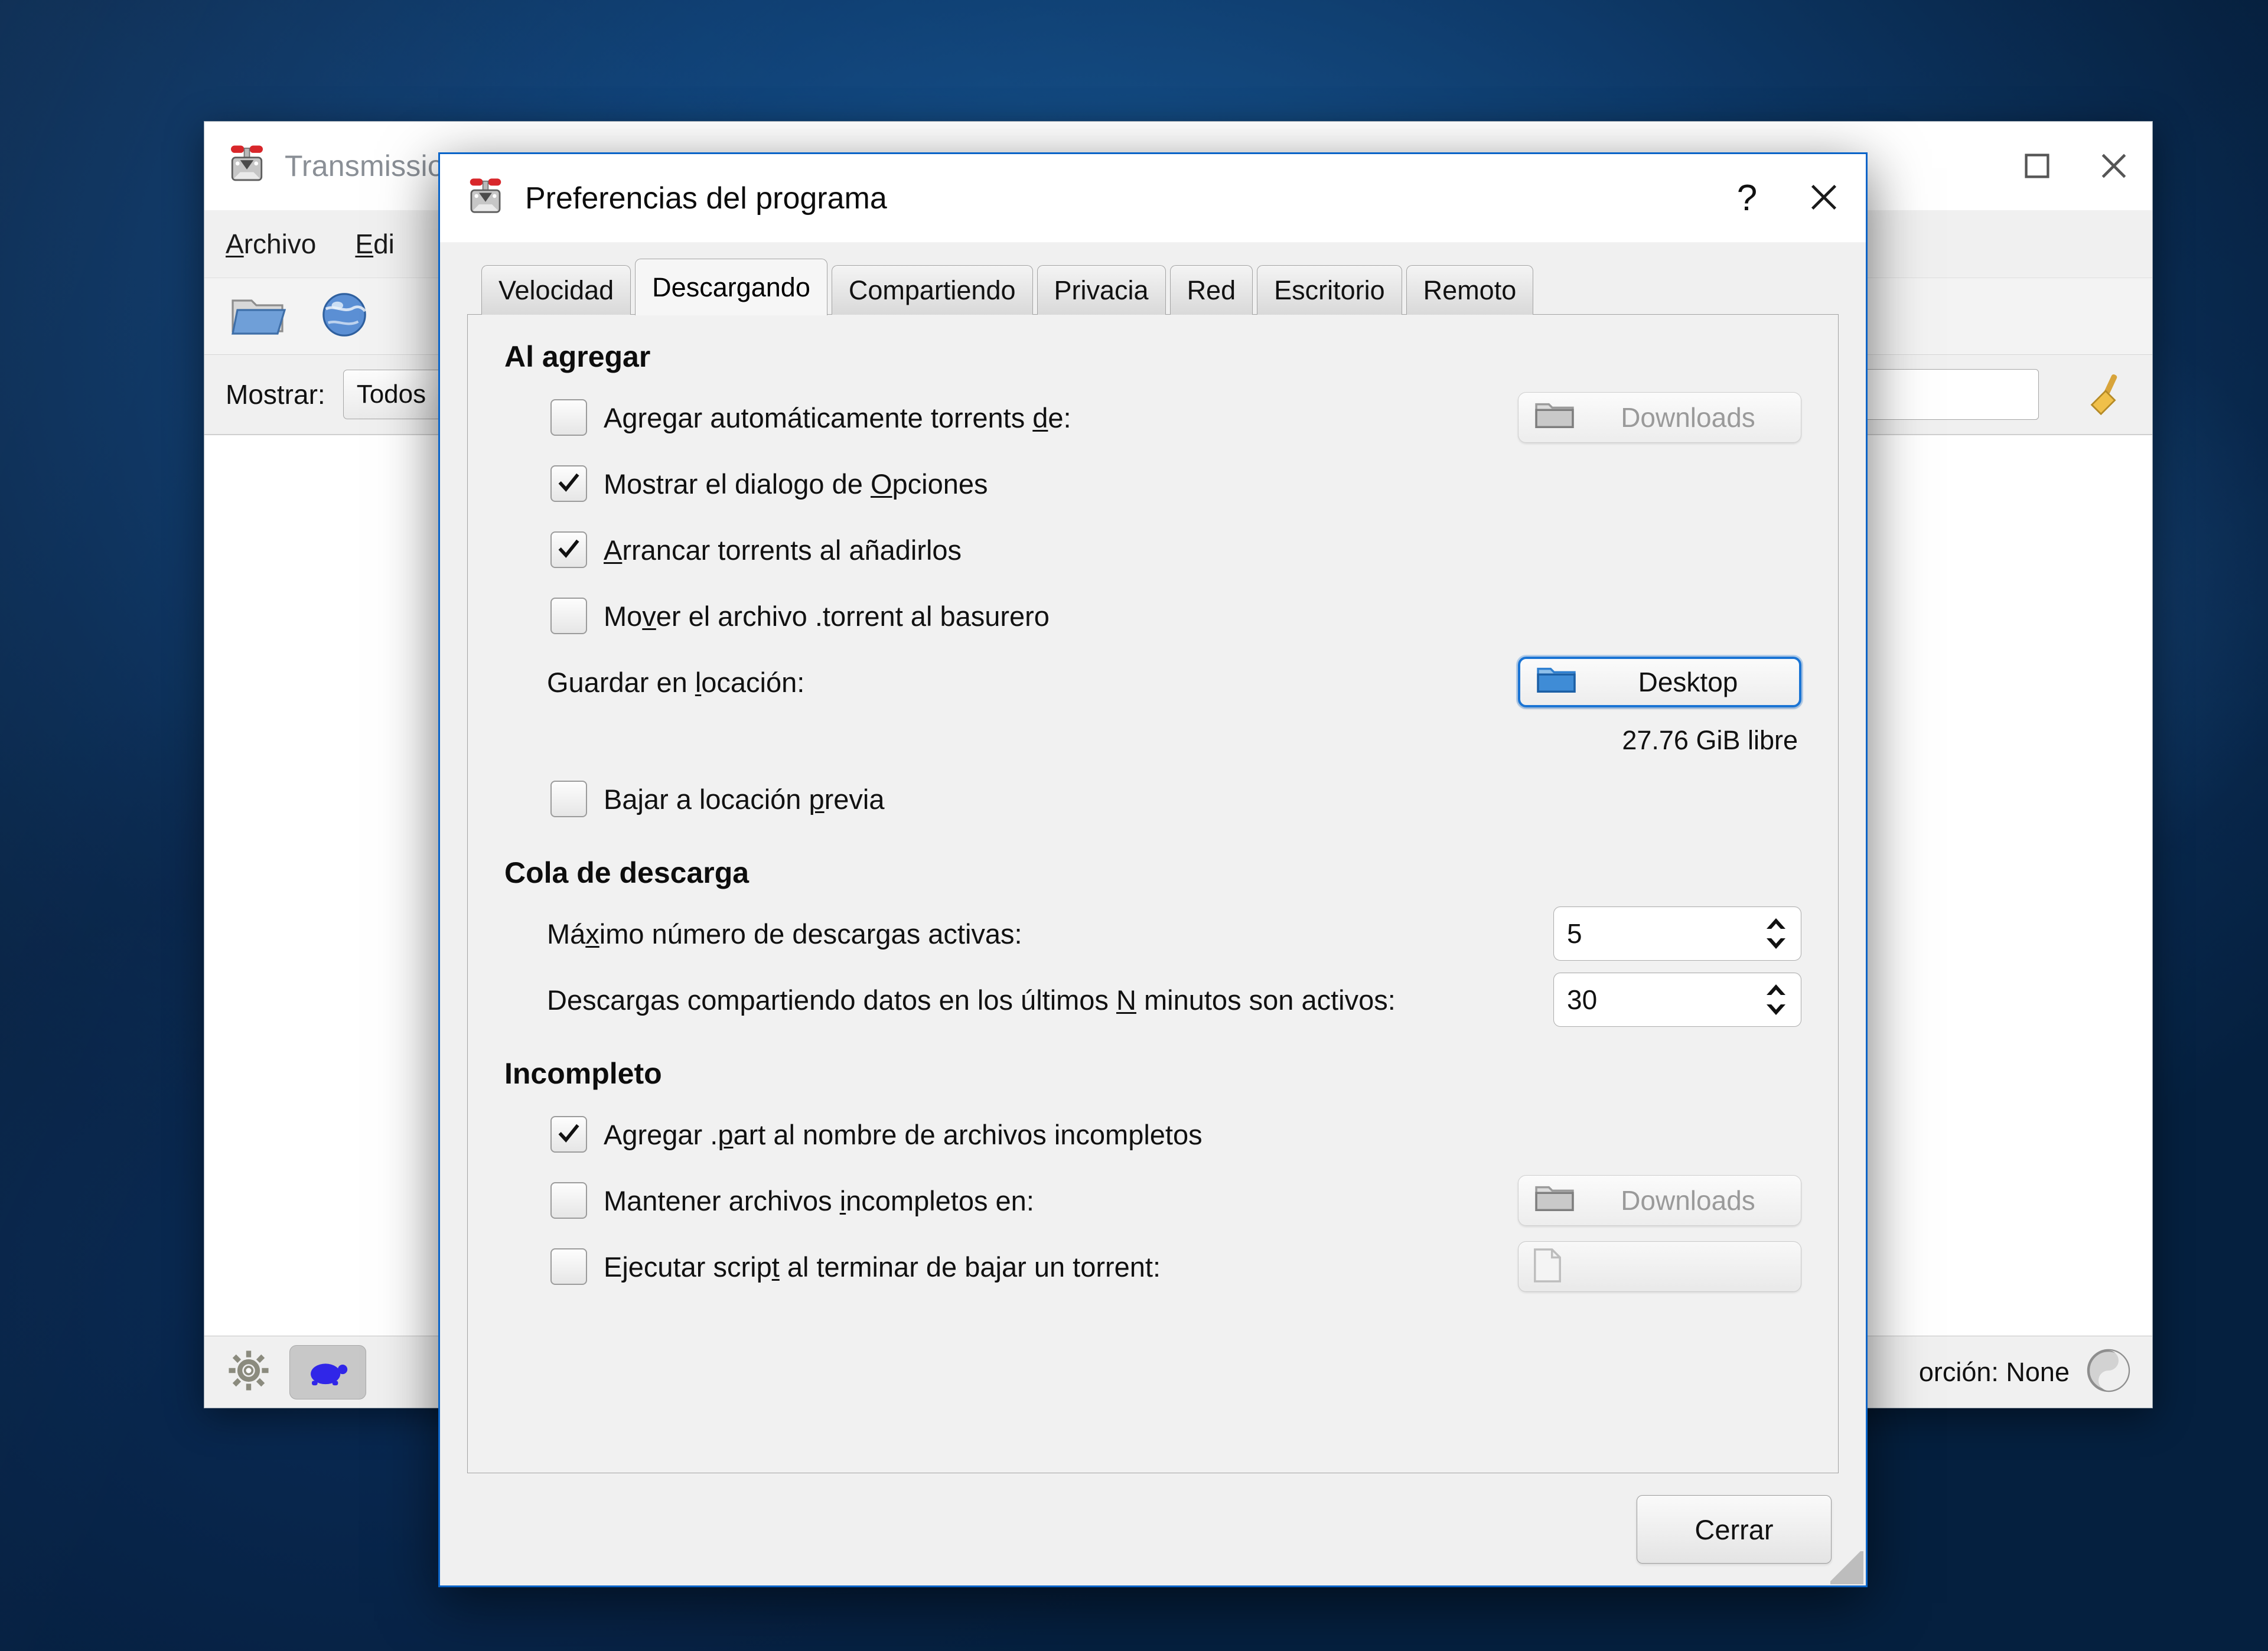  What do you see at coordinates (1688, 417) in the screenshot?
I see `auto-add-folder-label: Downloads` at bounding box center [1688, 417].